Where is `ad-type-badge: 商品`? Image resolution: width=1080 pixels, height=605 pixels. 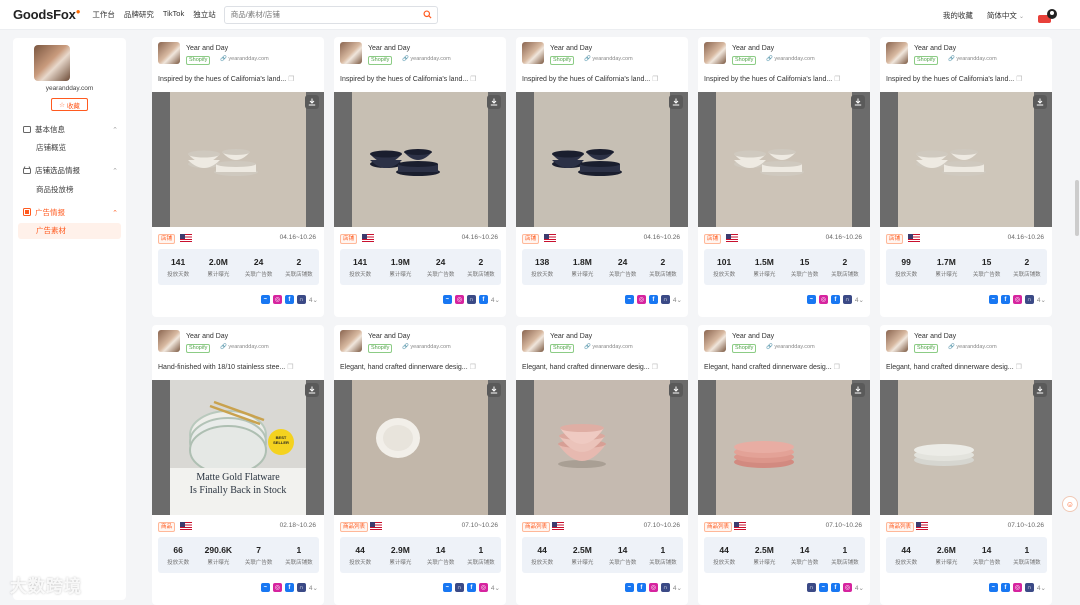
ad-type-badge: 商品 is located at coordinates (167, 527).